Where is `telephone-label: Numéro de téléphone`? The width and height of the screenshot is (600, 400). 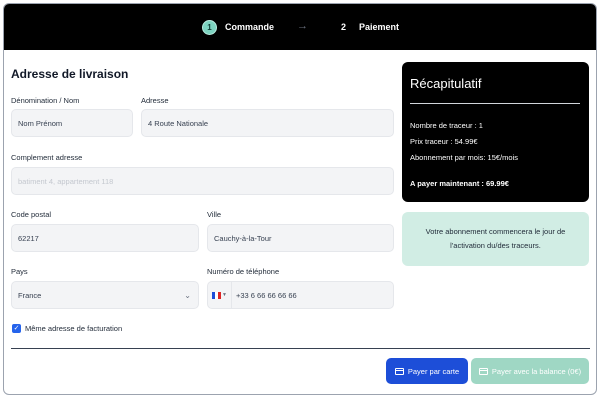 telephone-label: Numéro de téléphone is located at coordinates (243, 271).